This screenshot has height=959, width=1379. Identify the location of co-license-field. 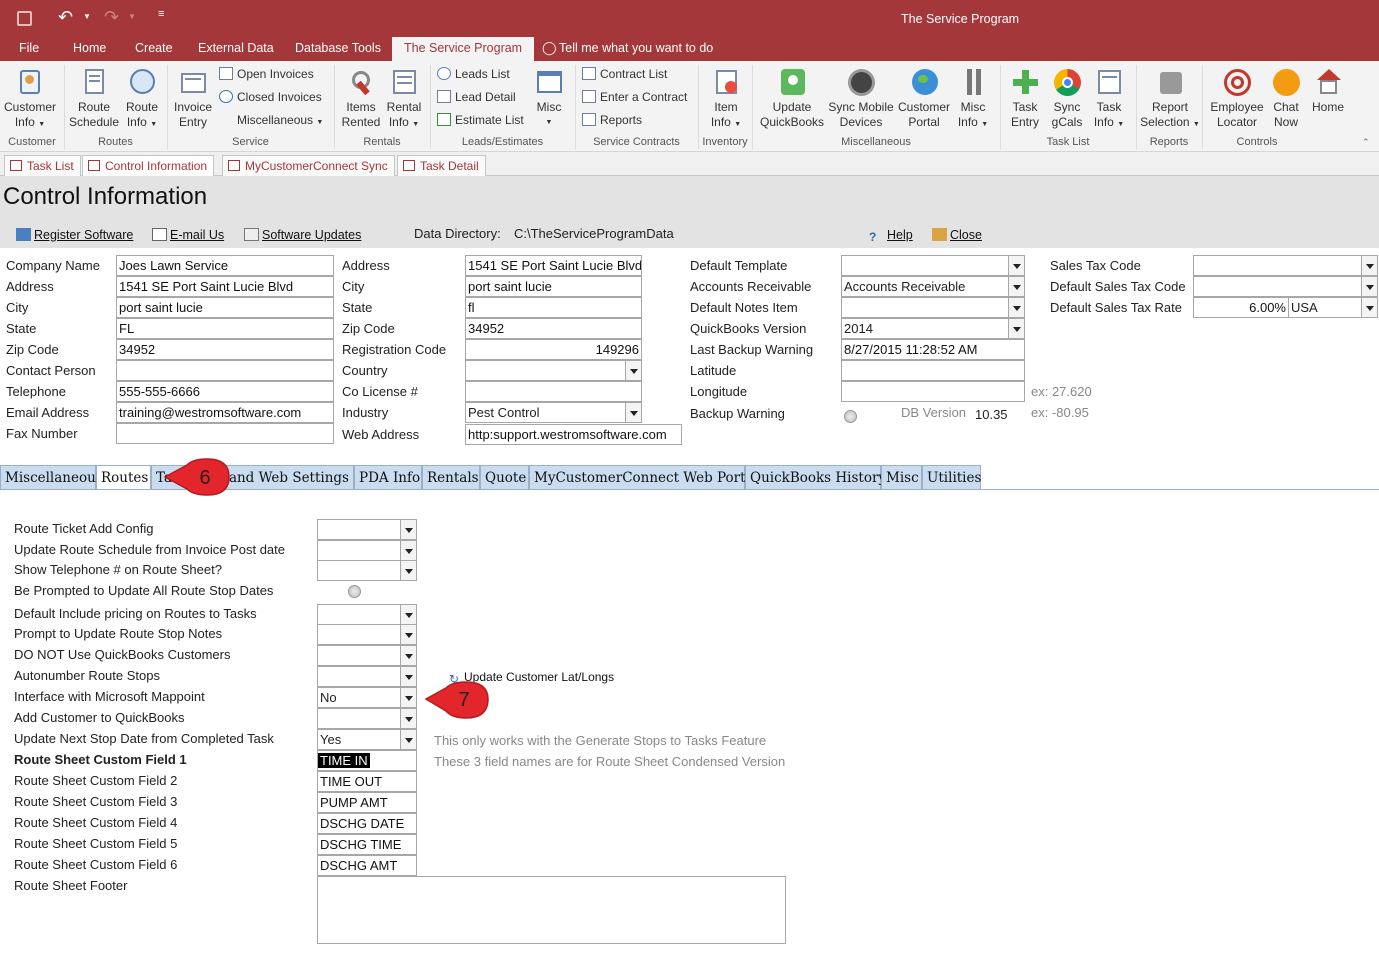
(553, 391).